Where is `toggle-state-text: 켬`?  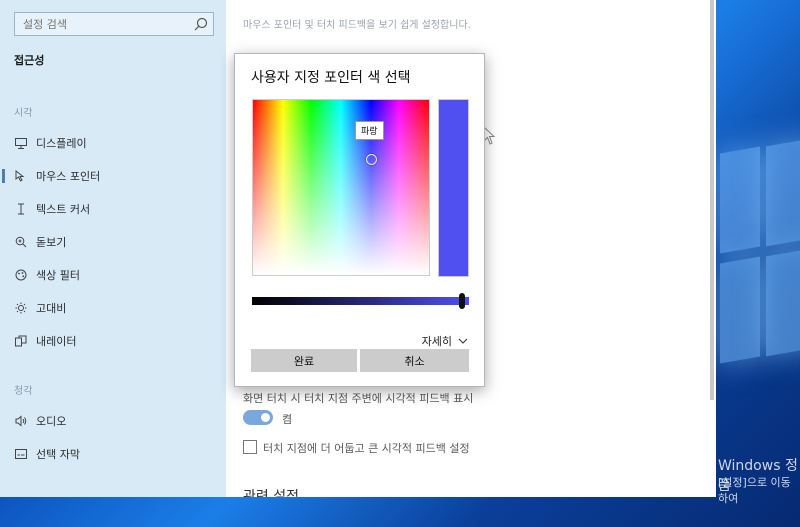
toggle-state-text: 켬 is located at coordinates (287, 419).